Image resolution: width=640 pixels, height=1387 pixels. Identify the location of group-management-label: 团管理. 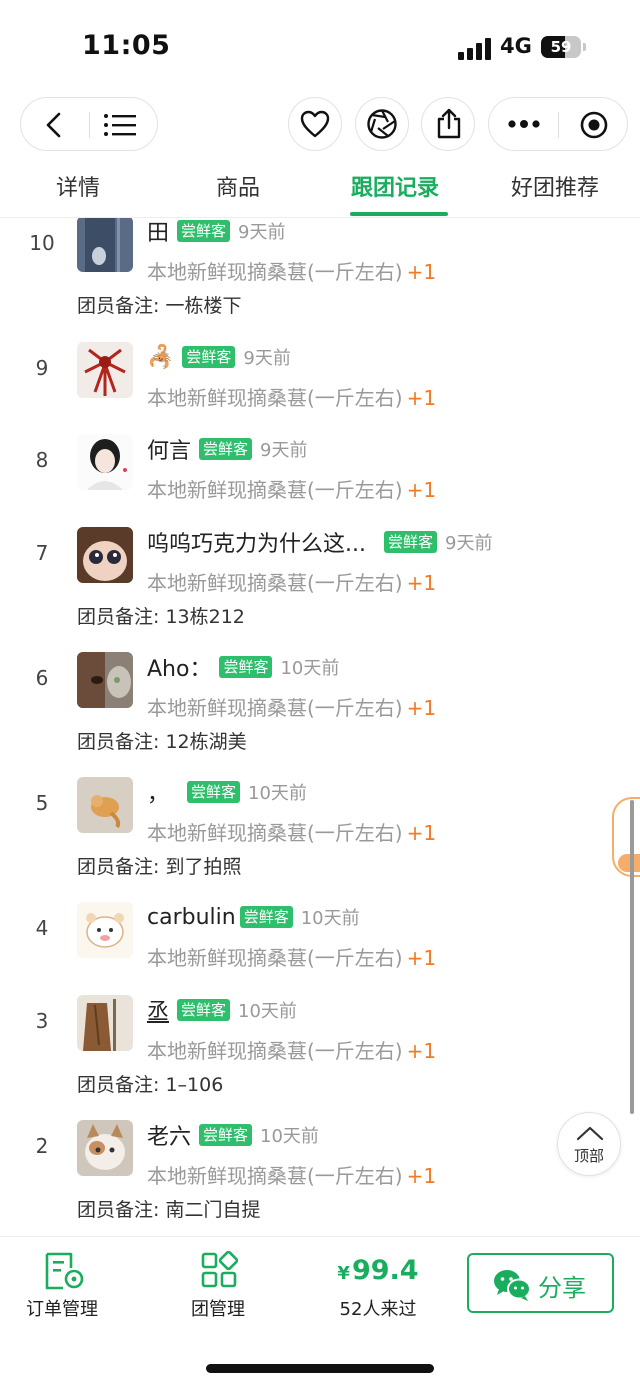
(218, 1309).